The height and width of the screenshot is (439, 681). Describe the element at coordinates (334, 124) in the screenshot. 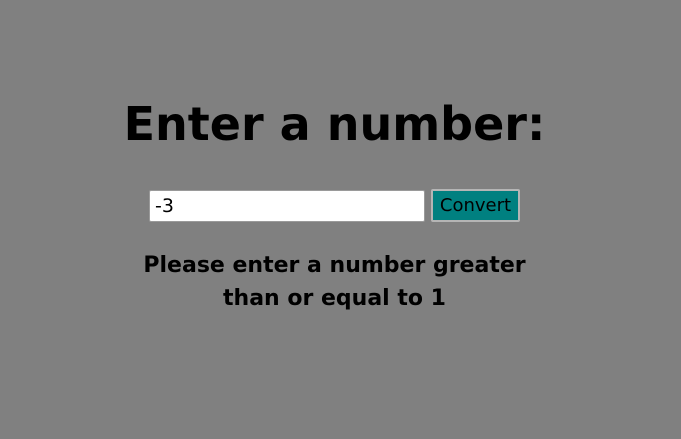

I see `page-title: Enter a number:` at that location.